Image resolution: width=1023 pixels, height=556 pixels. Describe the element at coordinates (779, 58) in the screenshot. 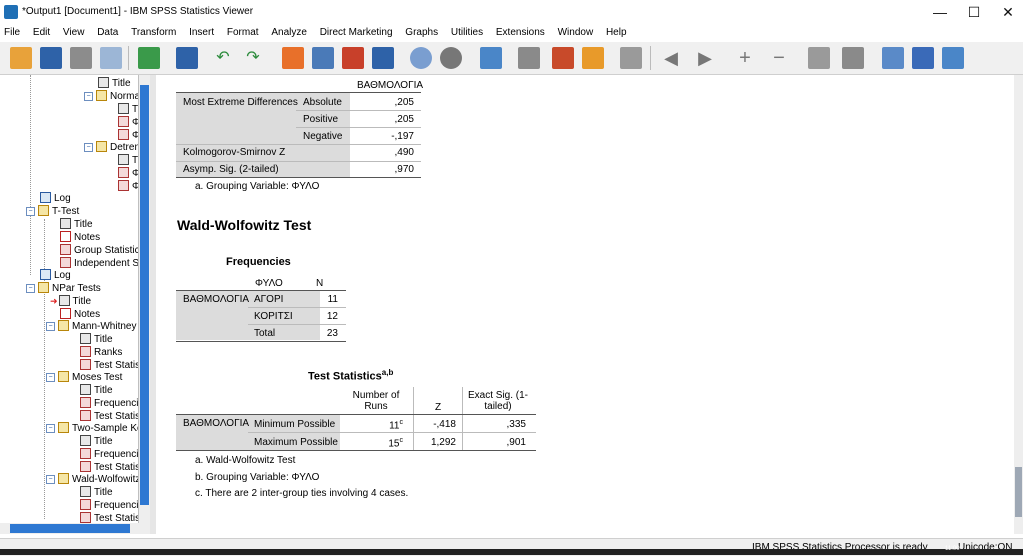

I see `collapse-icon: −` at that location.